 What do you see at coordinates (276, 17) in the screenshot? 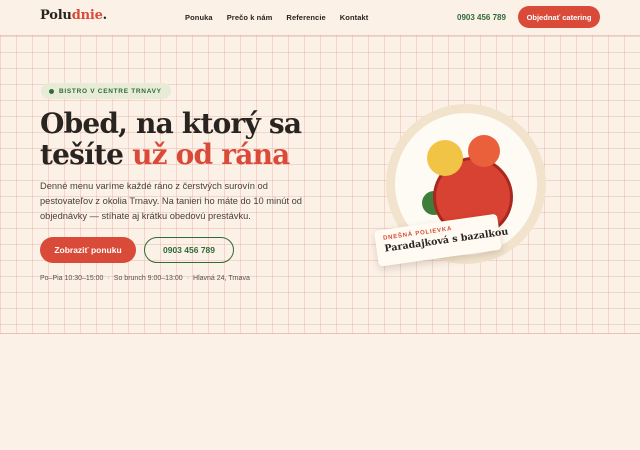
I see `main-nav: Ponuka Prečo k nám Referencie Kontakt` at bounding box center [276, 17].